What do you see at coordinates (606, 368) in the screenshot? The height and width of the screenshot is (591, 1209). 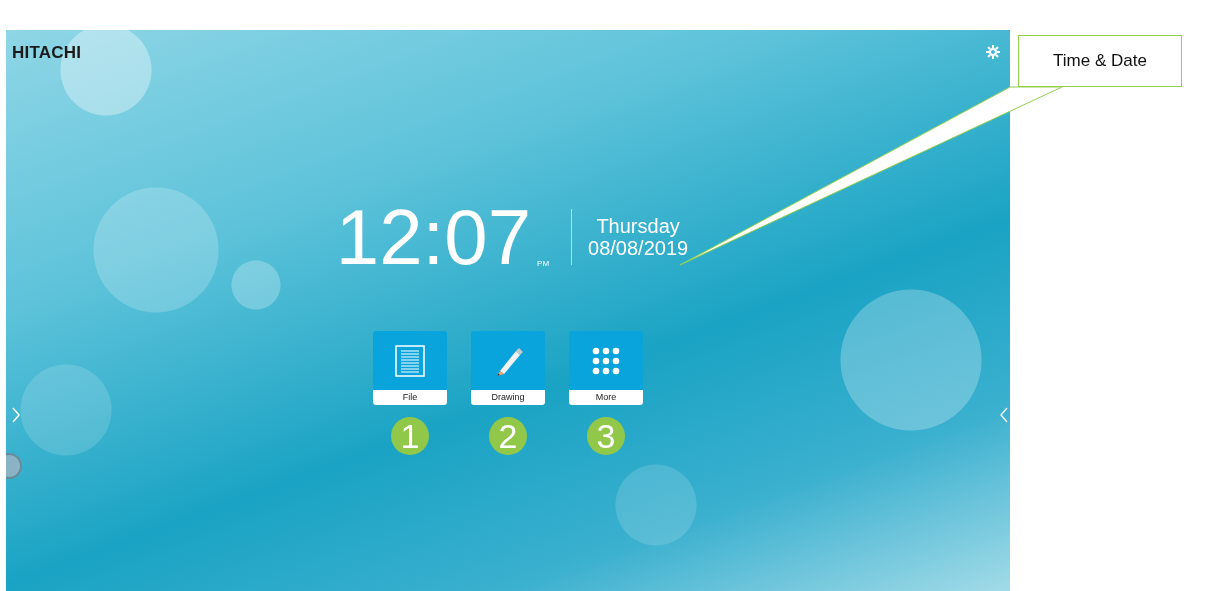 I see `app-tile: More` at bounding box center [606, 368].